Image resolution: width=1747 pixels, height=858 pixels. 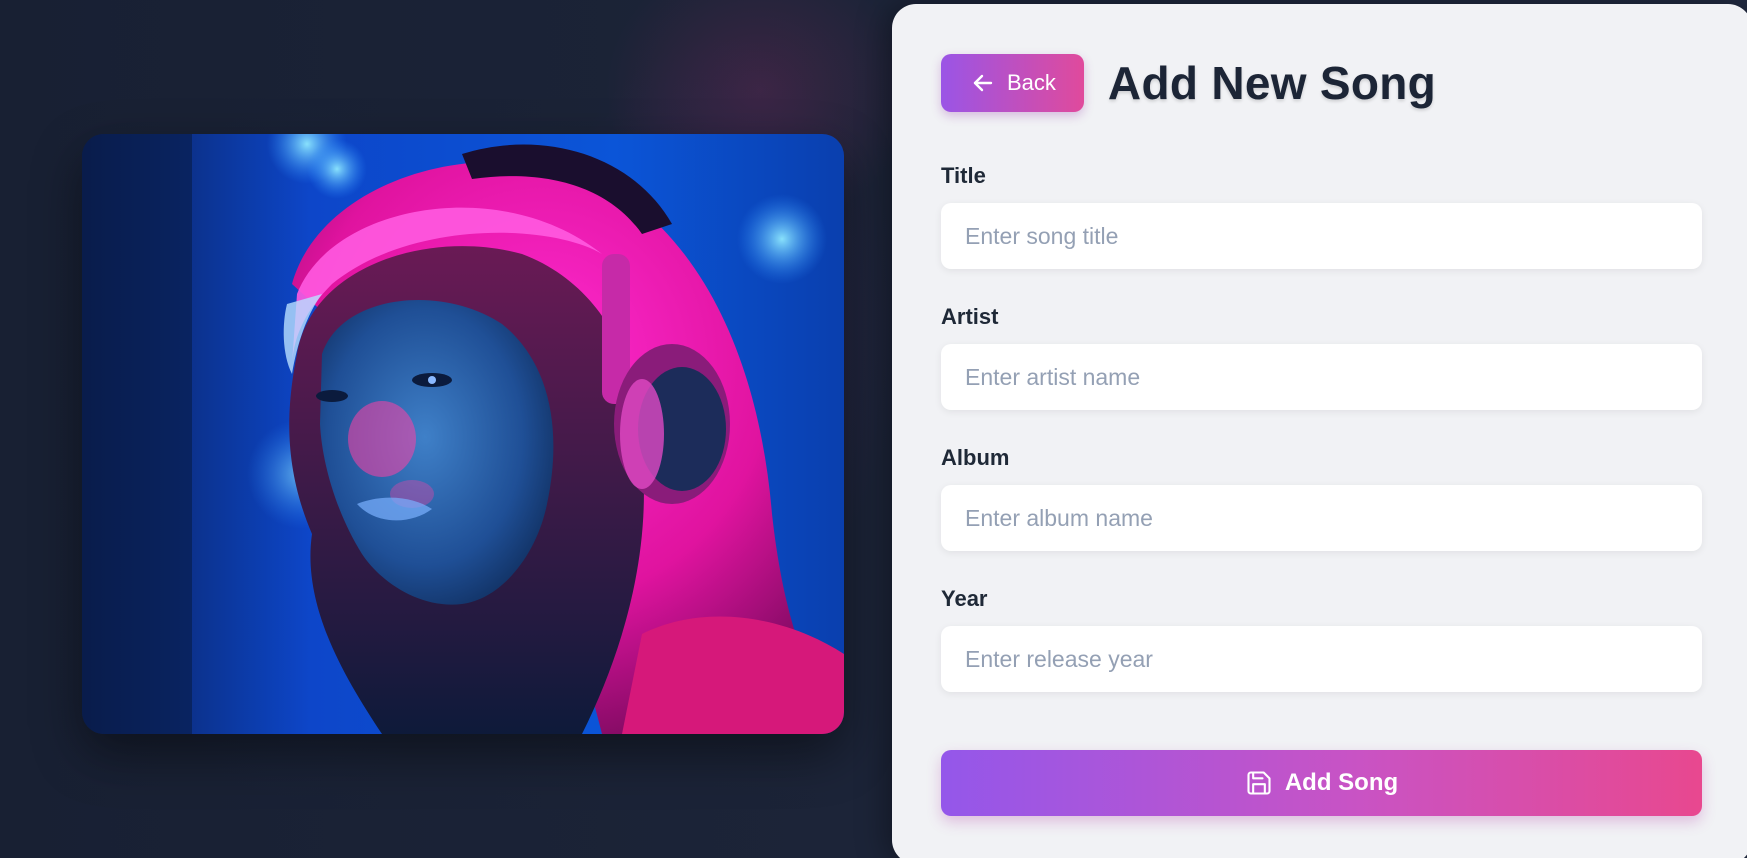 What do you see at coordinates (964, 598) in the screenshot?
I see `year-label: Year` at bounding box center [964, 598].